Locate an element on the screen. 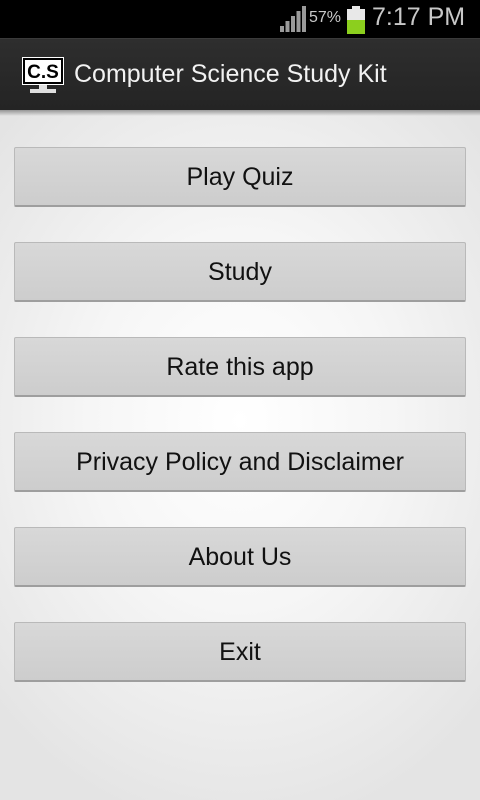  rate-app-button: Rate this app is located at coordinates (240, 367).